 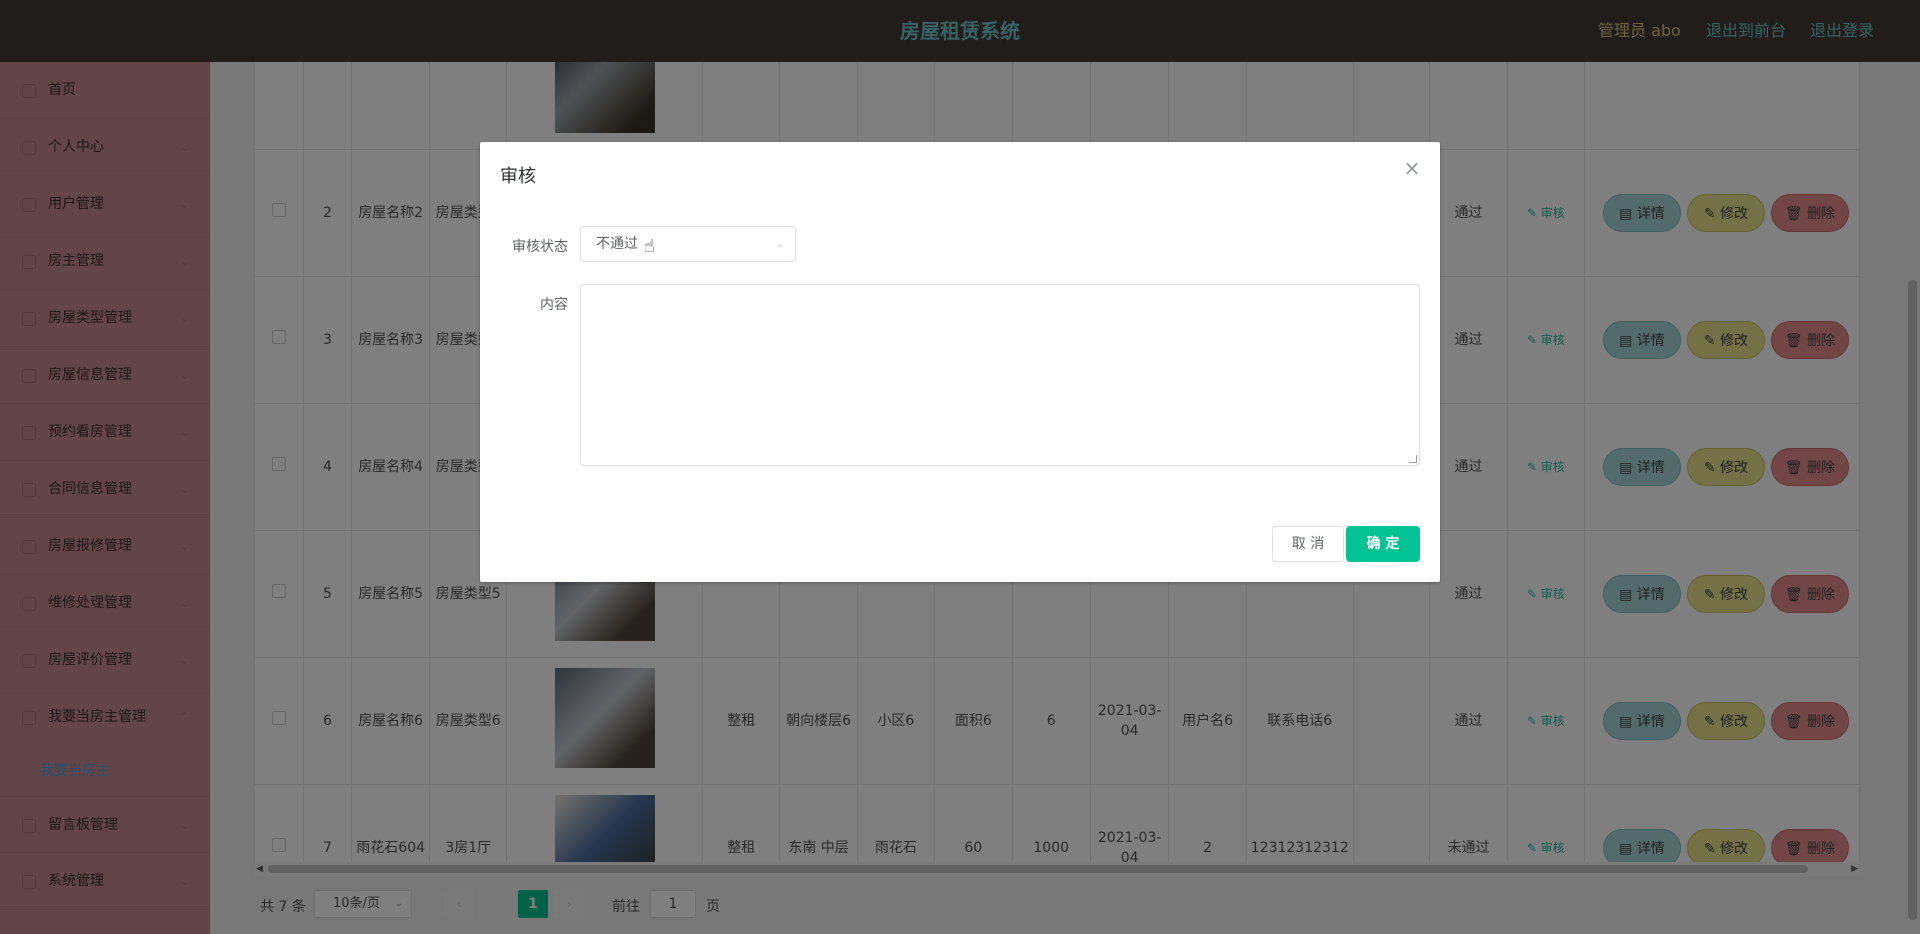 I want to click on confirm-button: 确 定, so click(x=1383, y=544).